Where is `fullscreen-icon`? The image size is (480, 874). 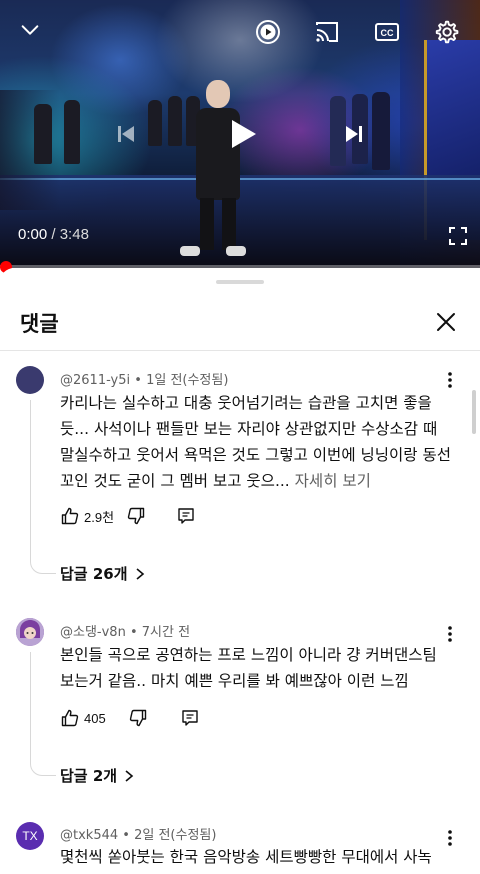 fullscreen-icon is located at coordinates (458, 236).